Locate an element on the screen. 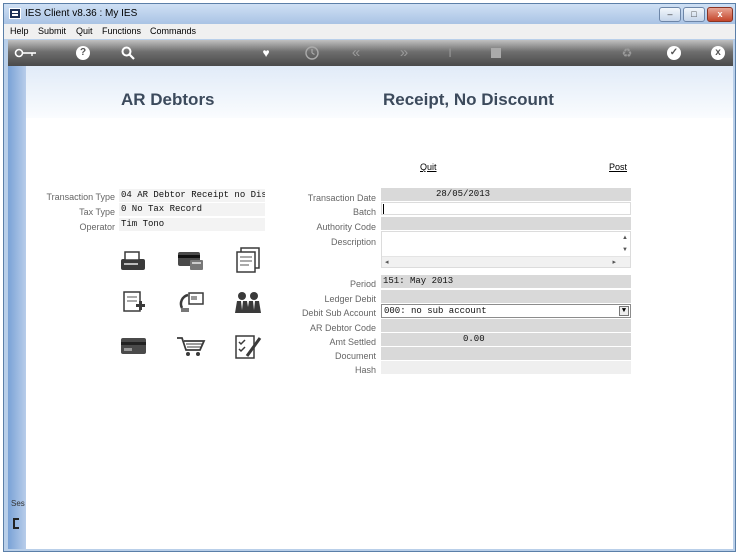 Image resolution: width=739 pixels, height=555 pixels. description-textarea: ▲ ▼ ◂ ▸ is located at coordinates (506, 249).